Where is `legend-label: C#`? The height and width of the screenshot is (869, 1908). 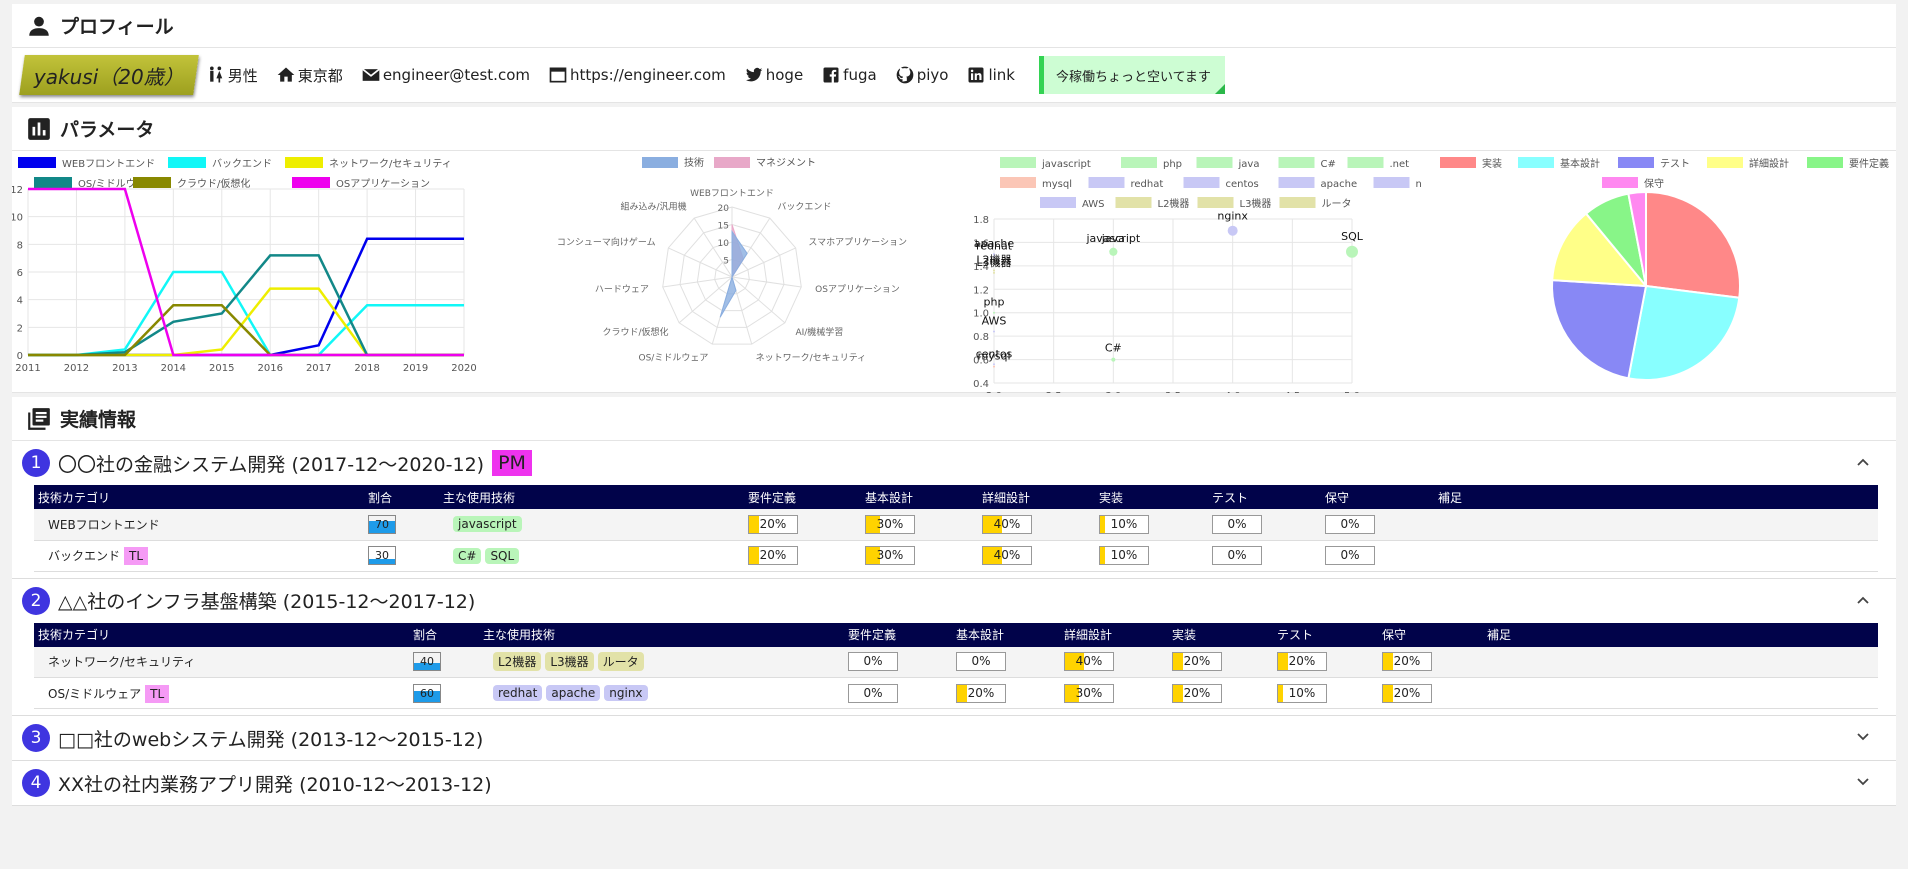 legend-label: C# is located at coordinates (1328, 164).